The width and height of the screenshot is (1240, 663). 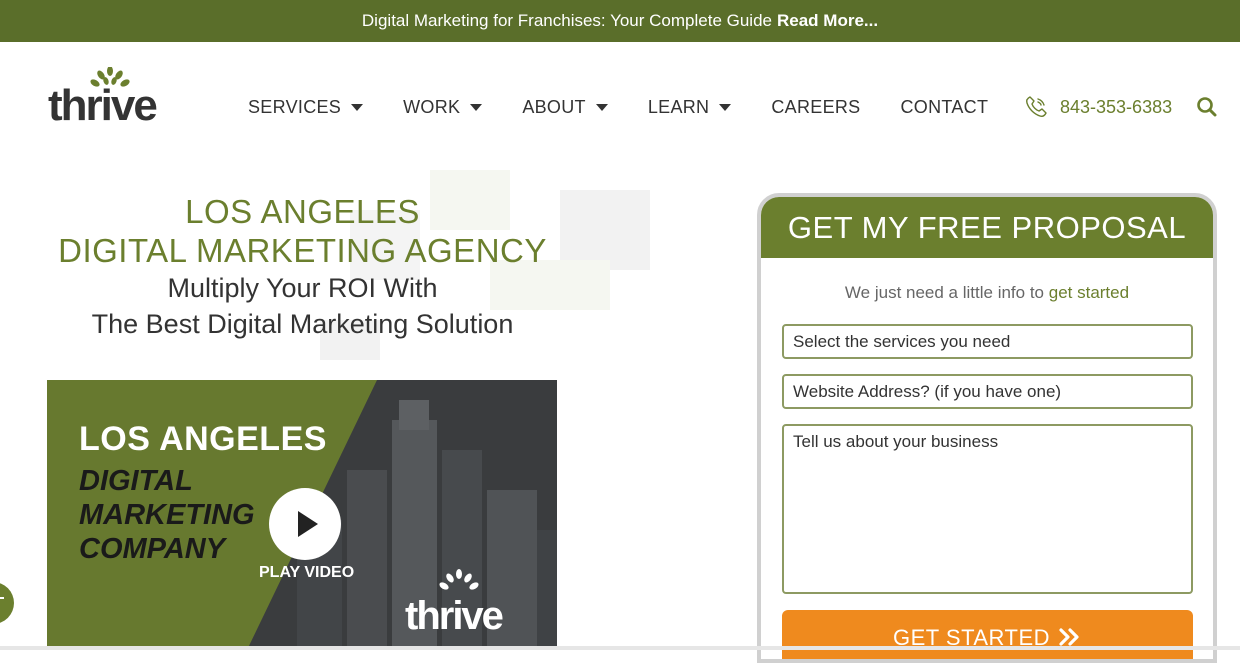 I want to click on nav-label: CONTACT, so click(x=944, y=107).